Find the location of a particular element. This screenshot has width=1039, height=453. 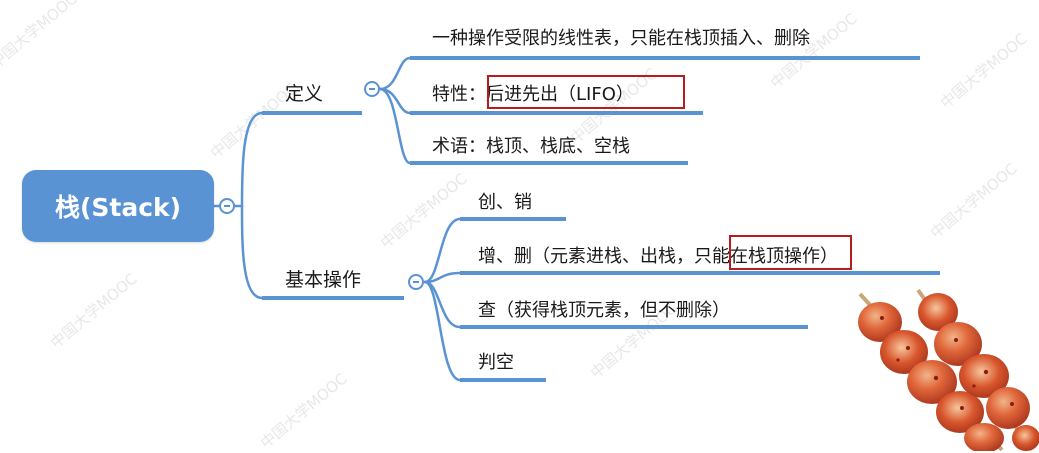

collapse-toggle-basic-operations is located at coordinates (416, 282).